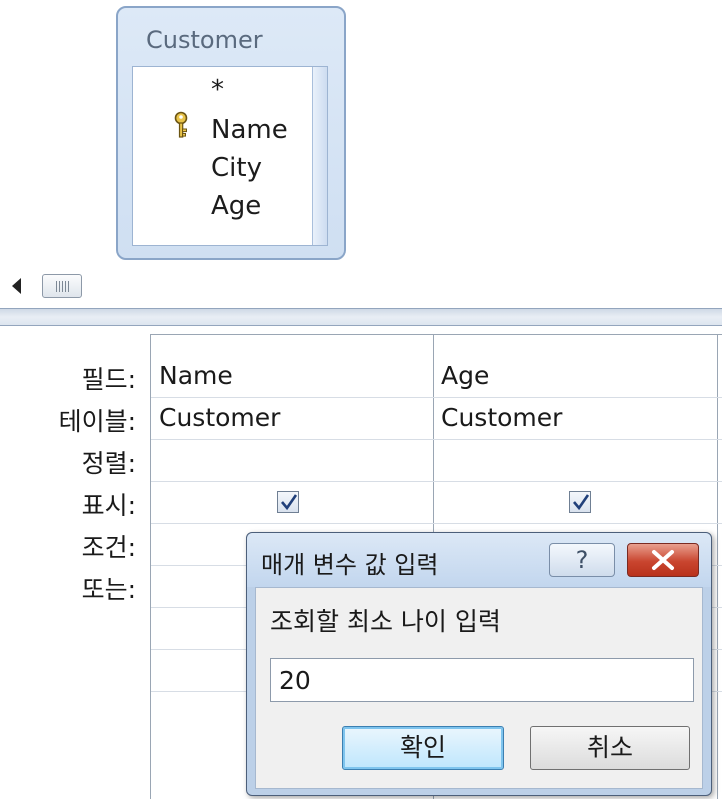 The height and width of the screenshot is (799, 722). Describe the element at coordinates (62, 286) in the screenshot. I see `scrollbar-thumb` at that location.